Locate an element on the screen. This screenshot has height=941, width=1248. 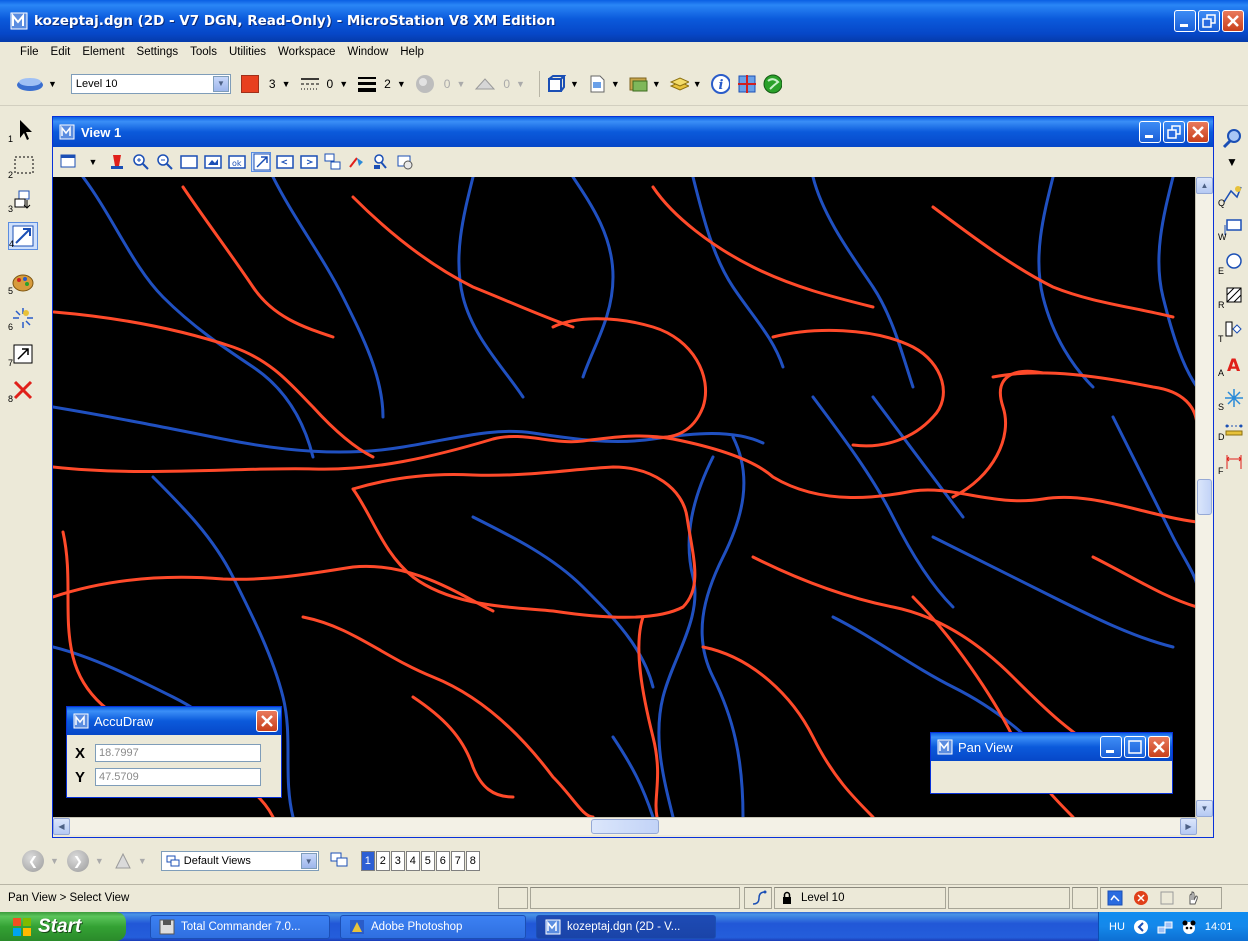
tray-arrow-icon is located at coordinates (1141, 927).